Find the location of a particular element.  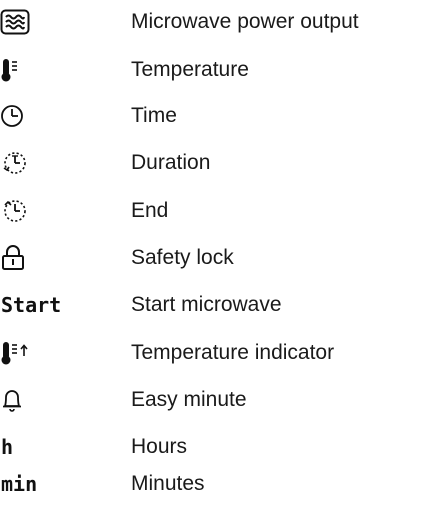

legend-row-temperature-indicator: Temperature indicator is located at coordinates (216, 357).